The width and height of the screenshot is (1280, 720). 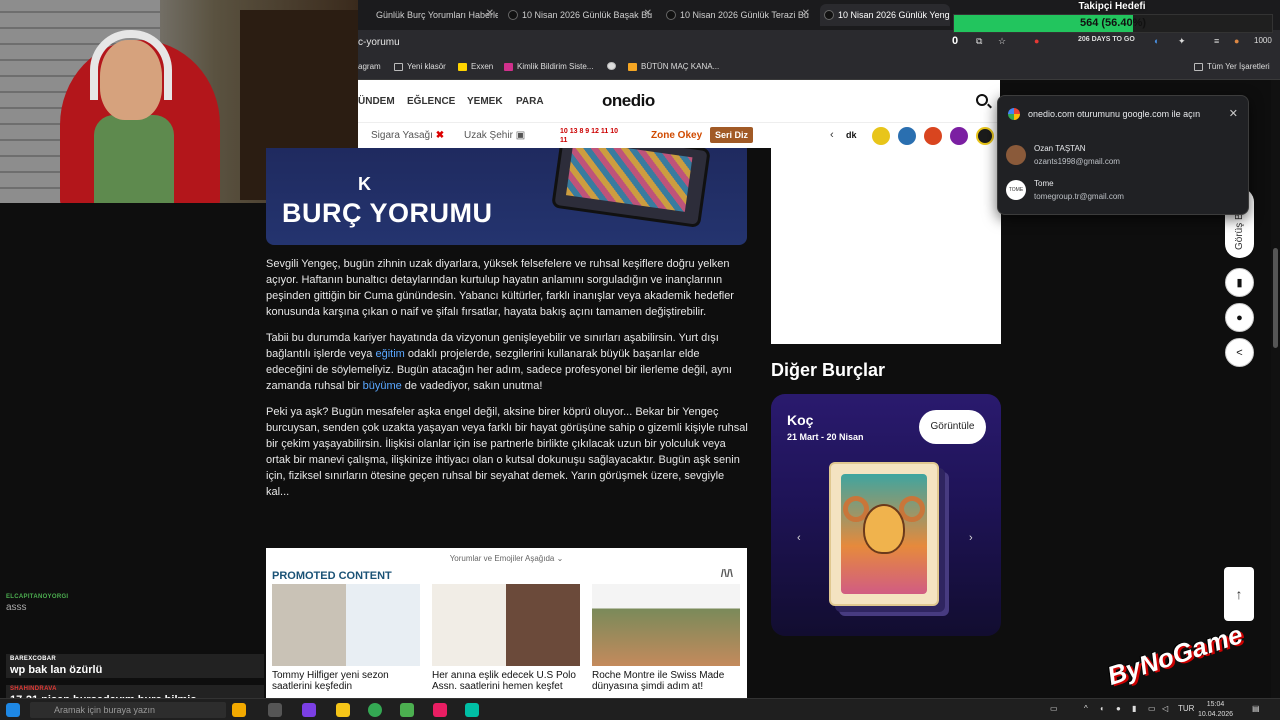 What do you see at coordinates (851, 135) in the screenshot?
I see `dk-logo: dk` at bounding box center [851, 135].